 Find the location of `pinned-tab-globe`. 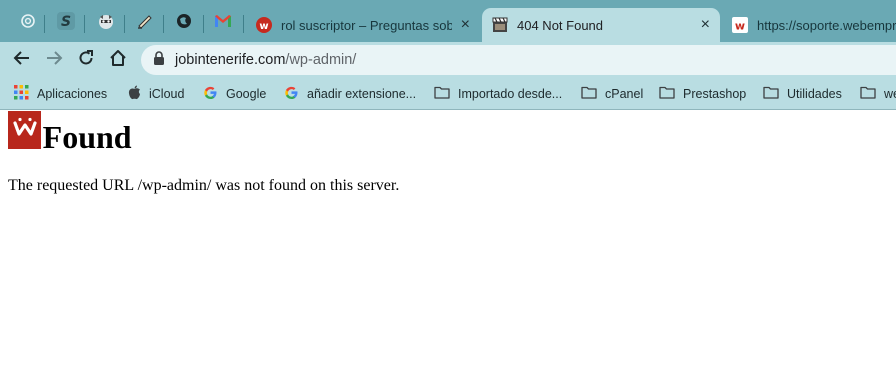

pinned-tab-globe is located at coordinates (184, 23).